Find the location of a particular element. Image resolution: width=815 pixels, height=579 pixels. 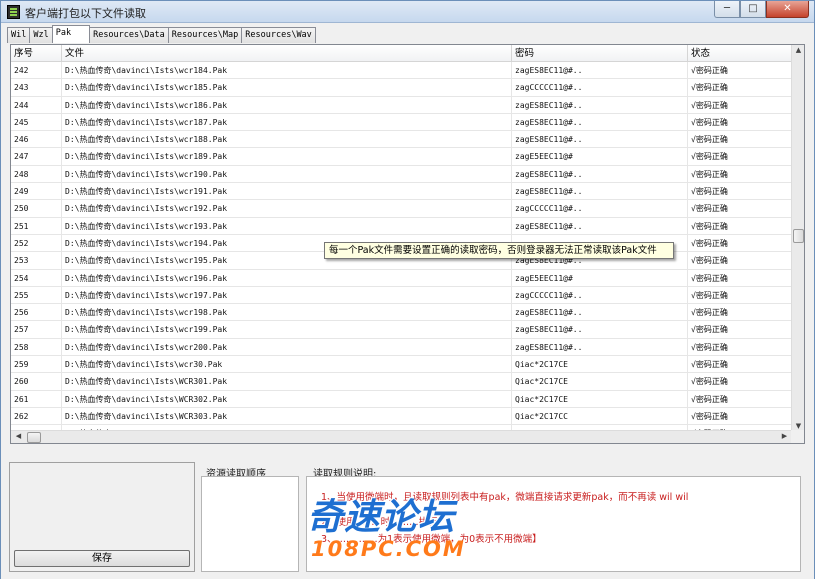

horizontal-scrollbar: ◀ ▶ is located at coordinates (401, 436).